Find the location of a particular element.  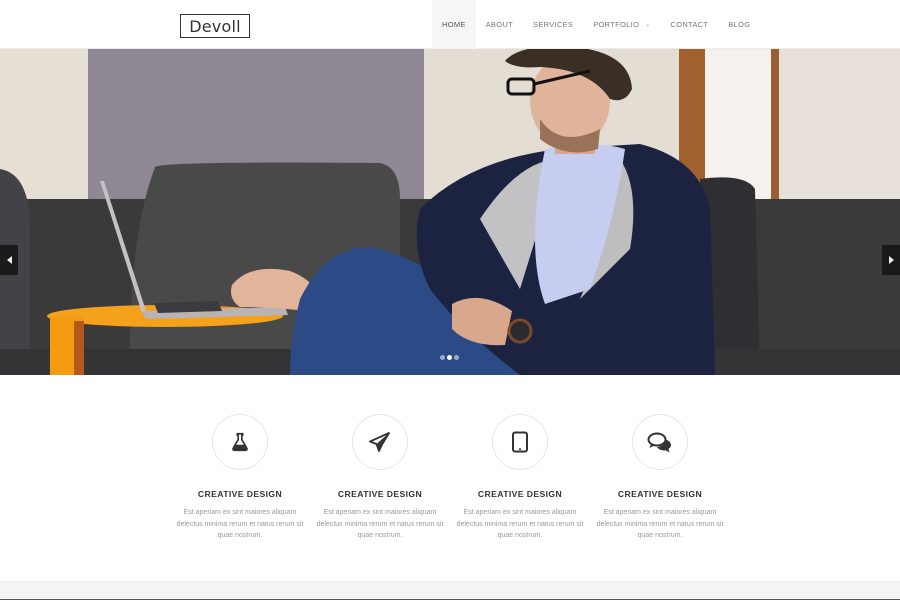

slider-pagination is located at coordinates (449, 357).